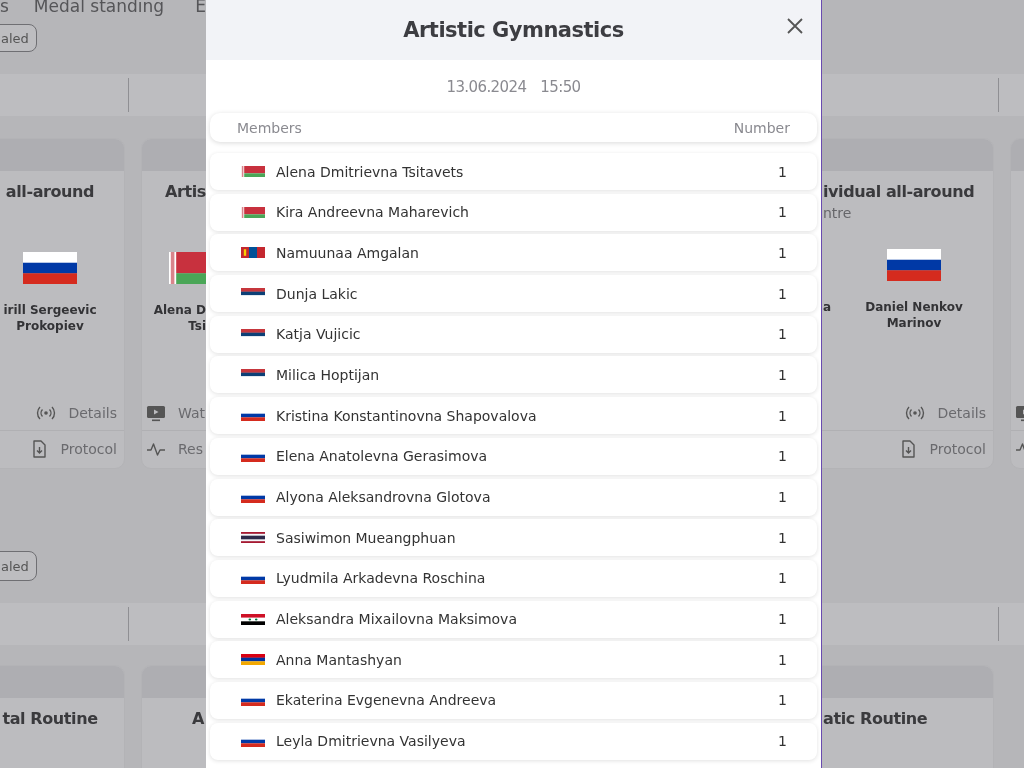 The width and height of the screenshot is (1024, 768). Describe the element at coordinates (319, 334) in the screenshot. I see `member-name: Katja Vujicic` at that location.